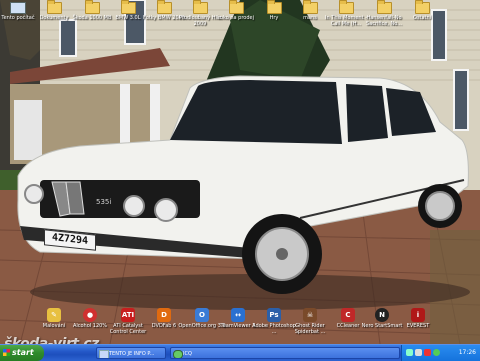  I want to click on license-plate-number: 4Z7294, so click(70, 239).